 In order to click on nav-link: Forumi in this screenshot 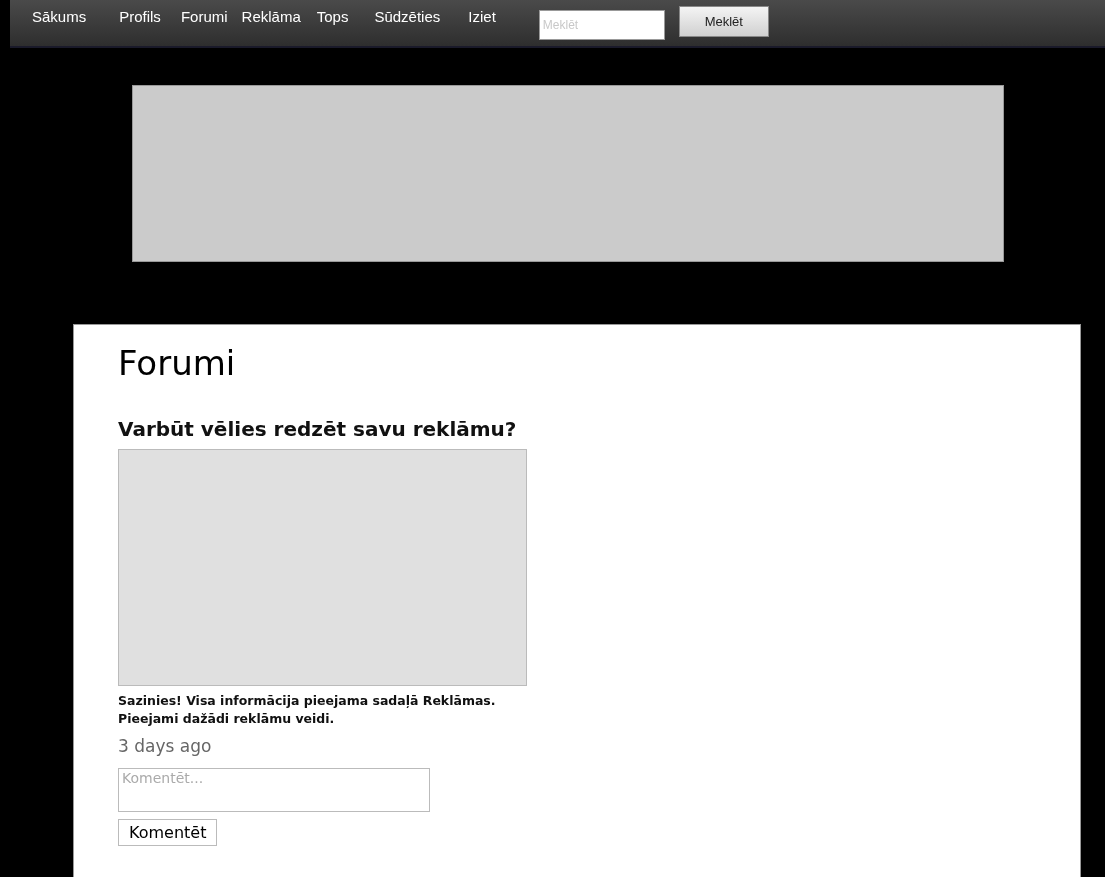, I will do `click(204, 16)`.